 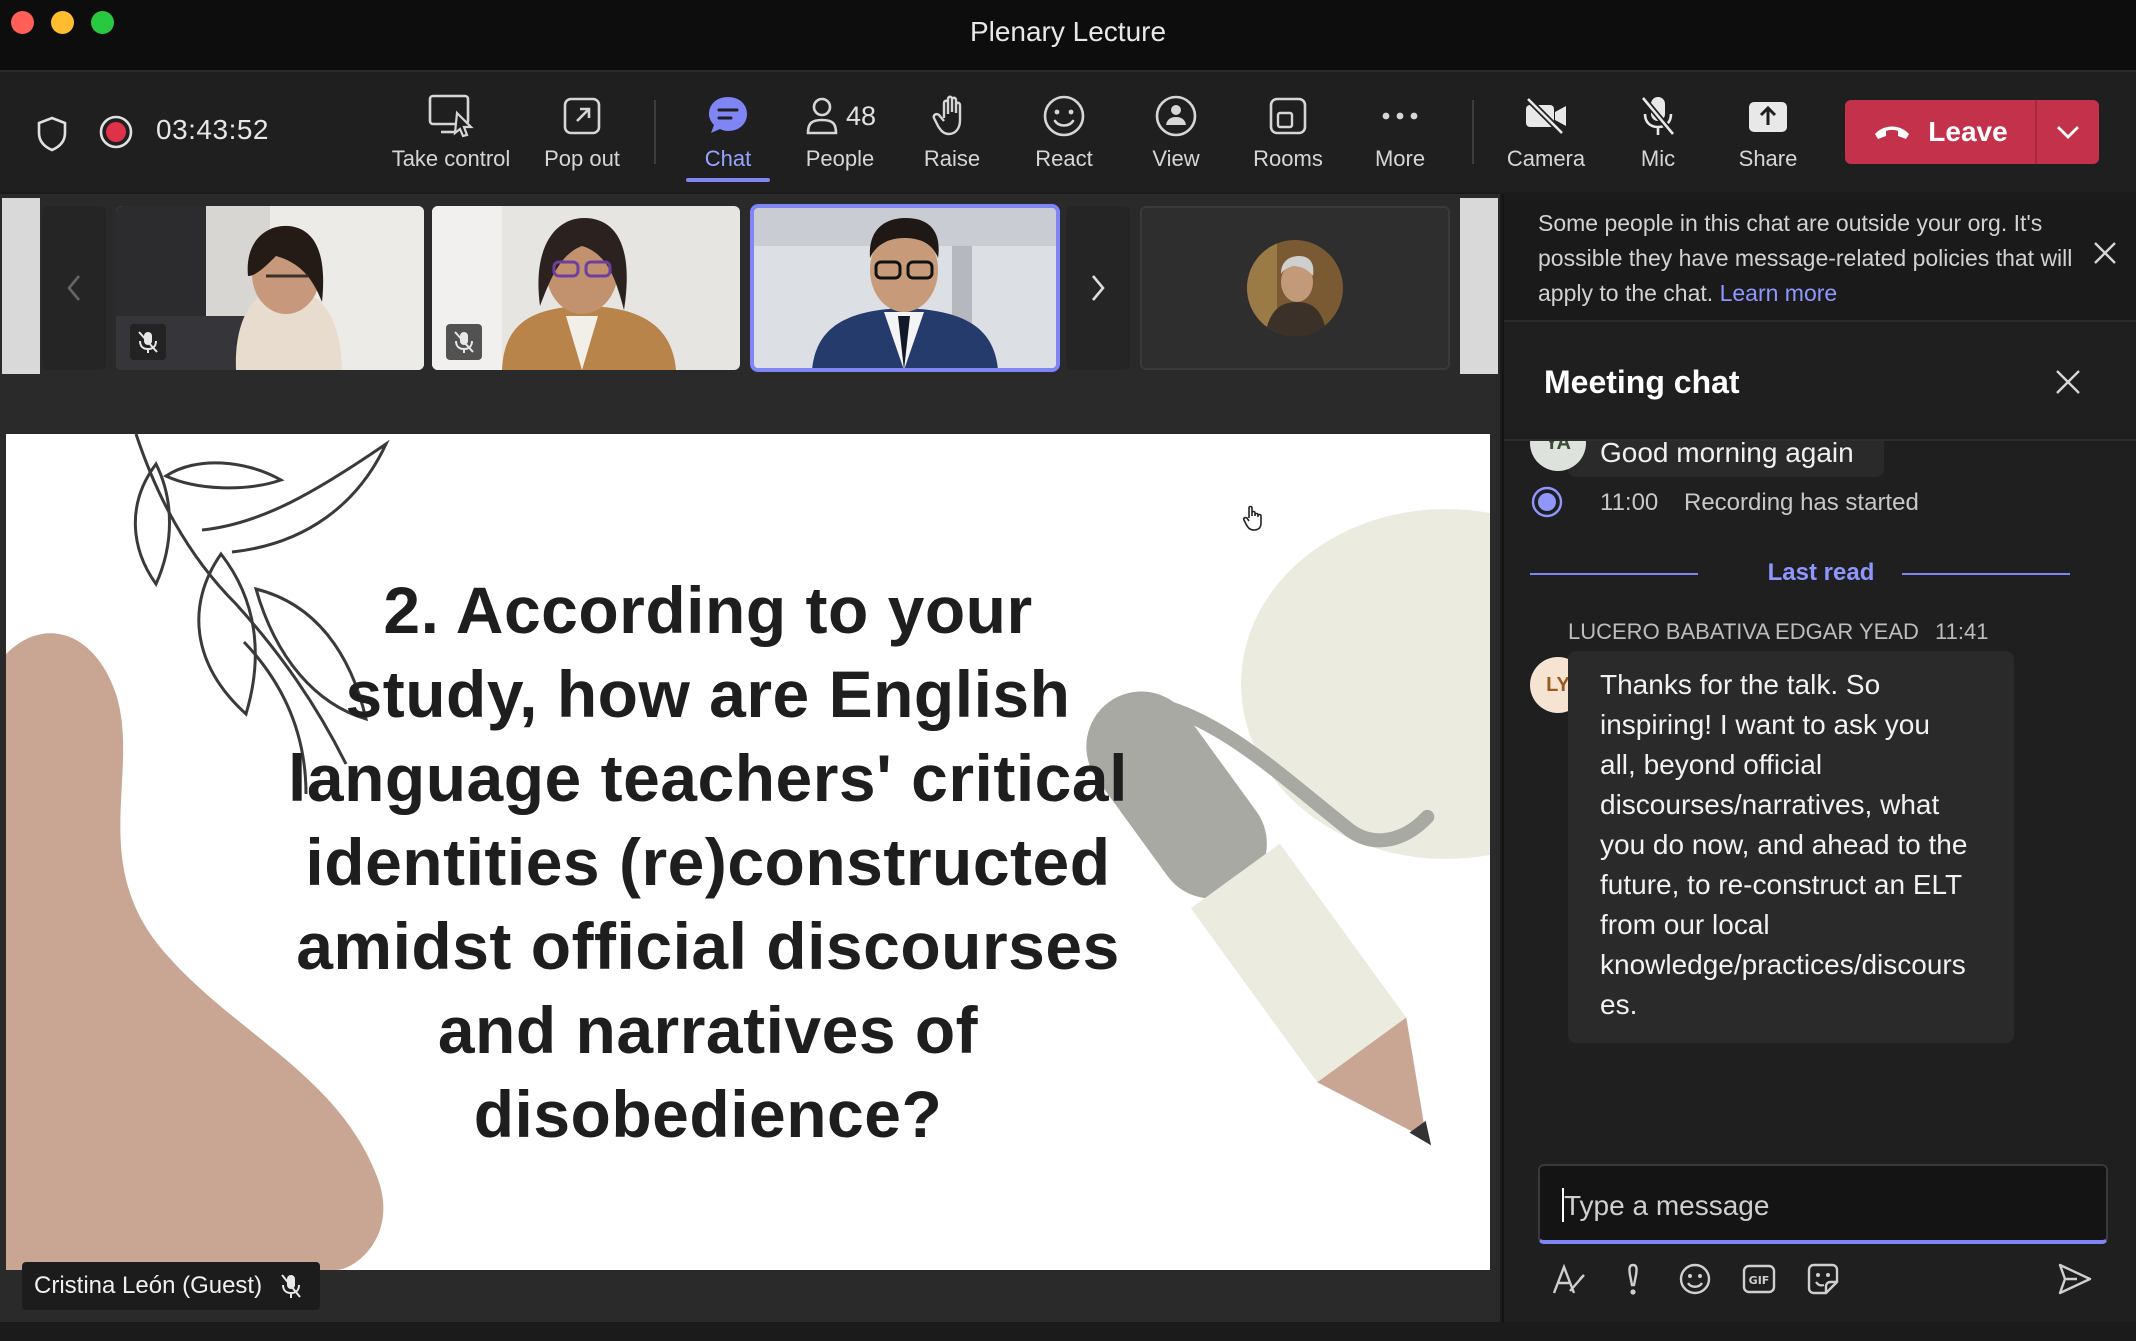 What do you see at coordinates (1546, 158) in the screenshot?
I see `camera-label: Camera` at bounding box center [1546, 158].